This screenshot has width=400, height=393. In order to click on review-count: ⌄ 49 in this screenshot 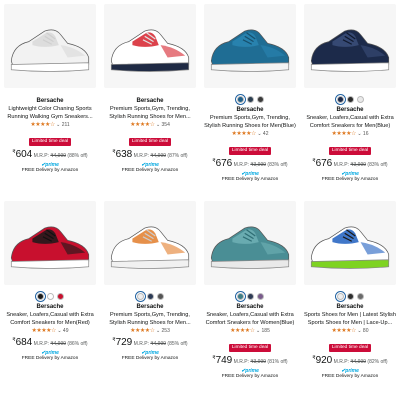, I will do `click(63, 331)`.